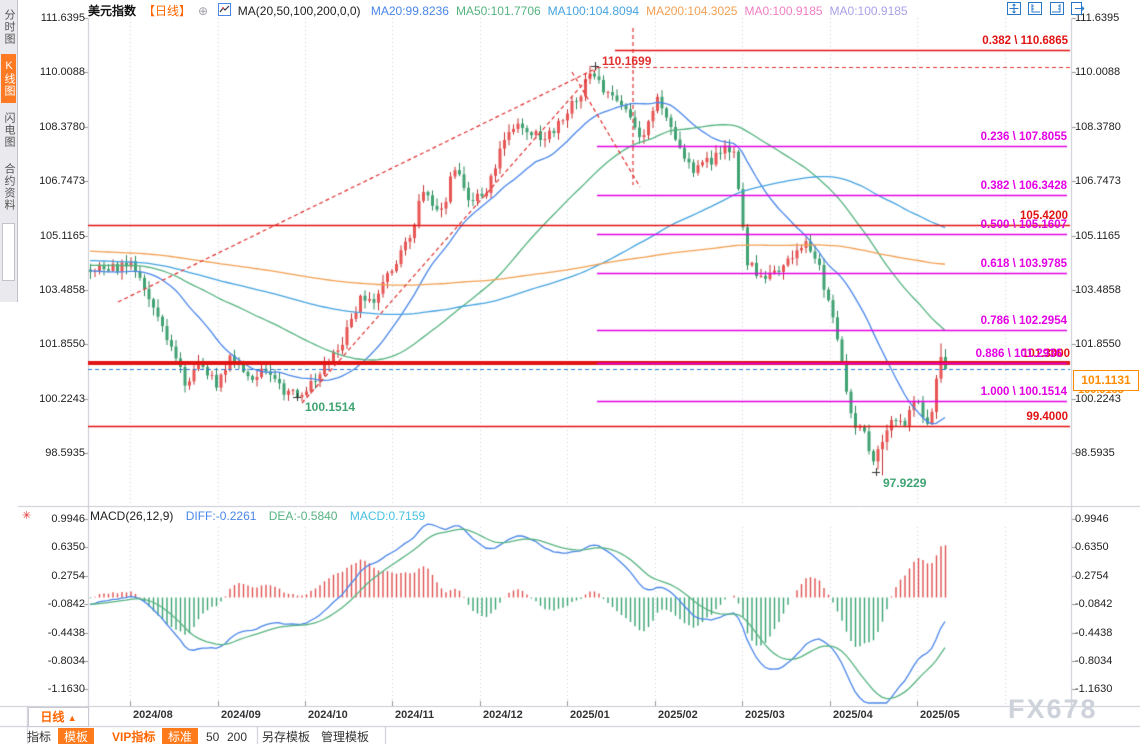  Describe the element at coordinates (225, 9) in the screenshot. I see `ma-settings-icon` at that location.